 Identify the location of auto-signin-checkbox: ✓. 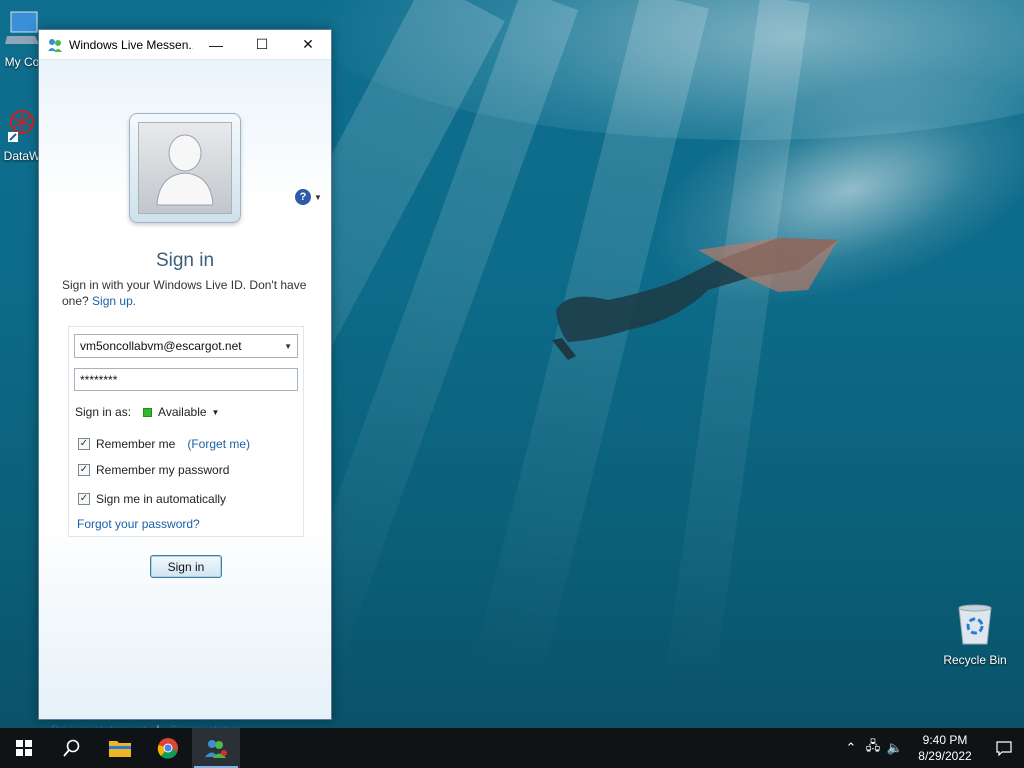
(84, 499).